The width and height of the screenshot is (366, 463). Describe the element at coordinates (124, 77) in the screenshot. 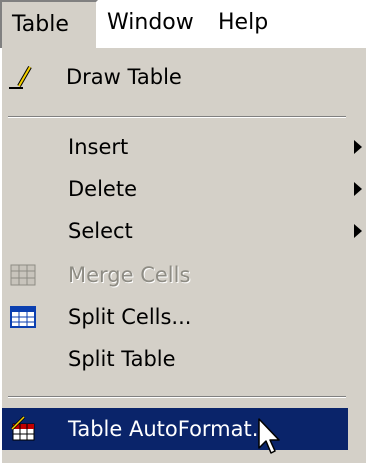

I see `menu-item-draw-table-label: Draw Table` at that location.